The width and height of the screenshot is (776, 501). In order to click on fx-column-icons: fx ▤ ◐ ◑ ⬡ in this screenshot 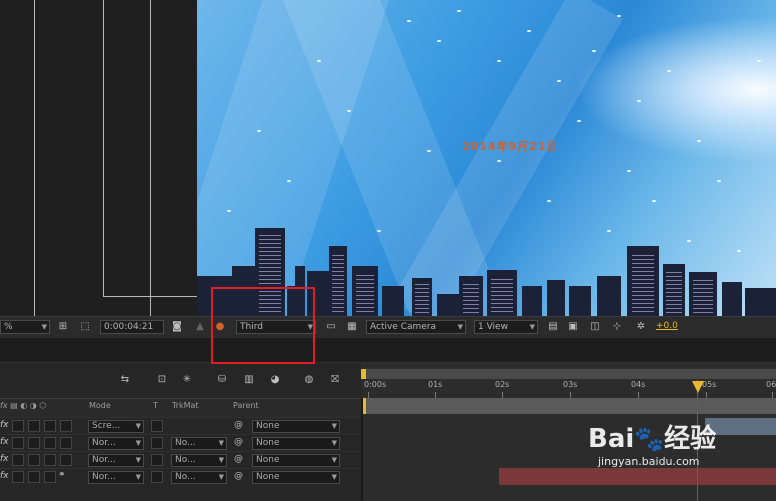, I will do `click(23, 405)`.